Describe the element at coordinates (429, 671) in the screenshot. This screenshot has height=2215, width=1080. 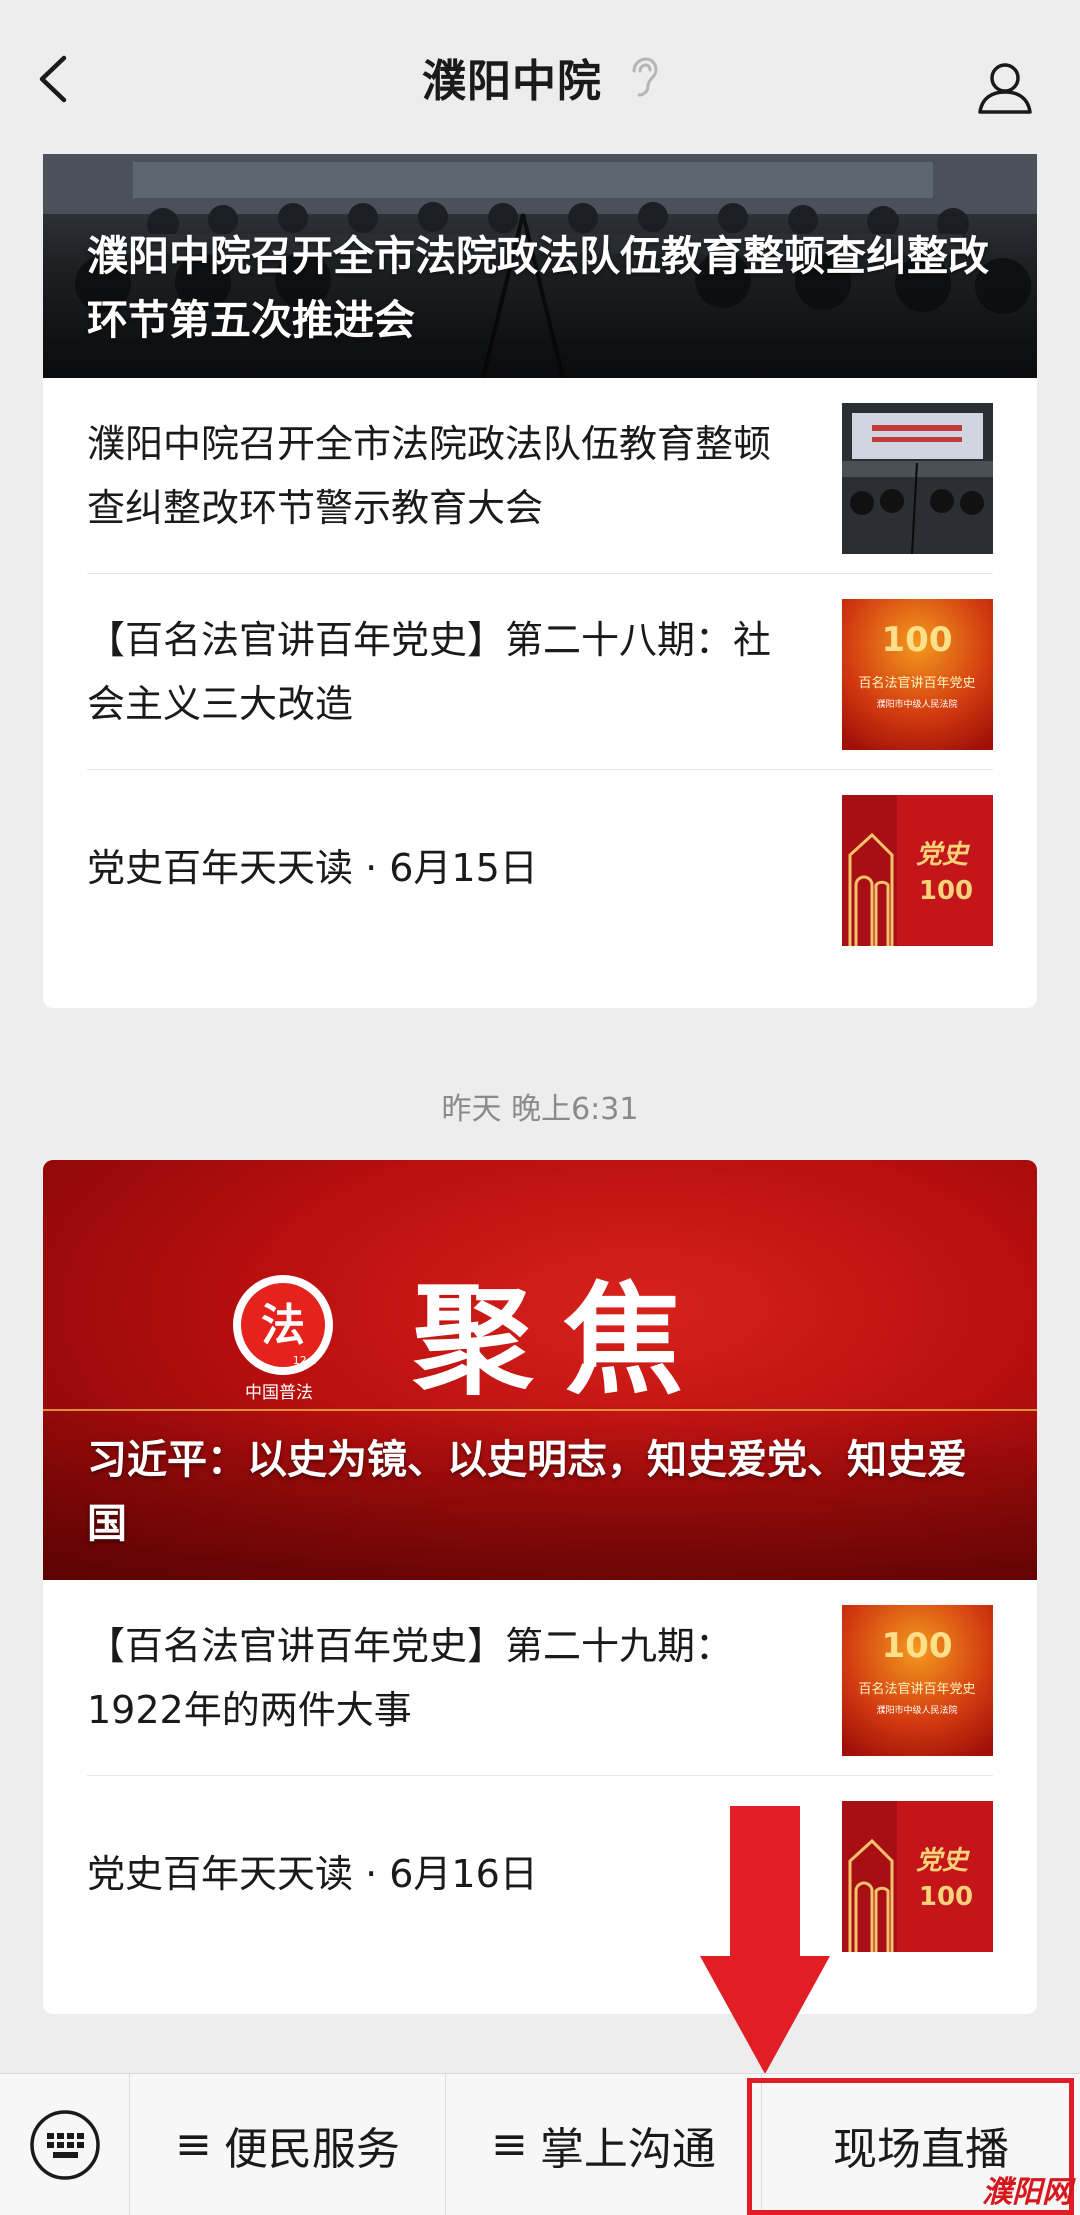
I see `article-title: 【百名法官讲百年党史】第二十八期：社会主义三大改造` at that location.